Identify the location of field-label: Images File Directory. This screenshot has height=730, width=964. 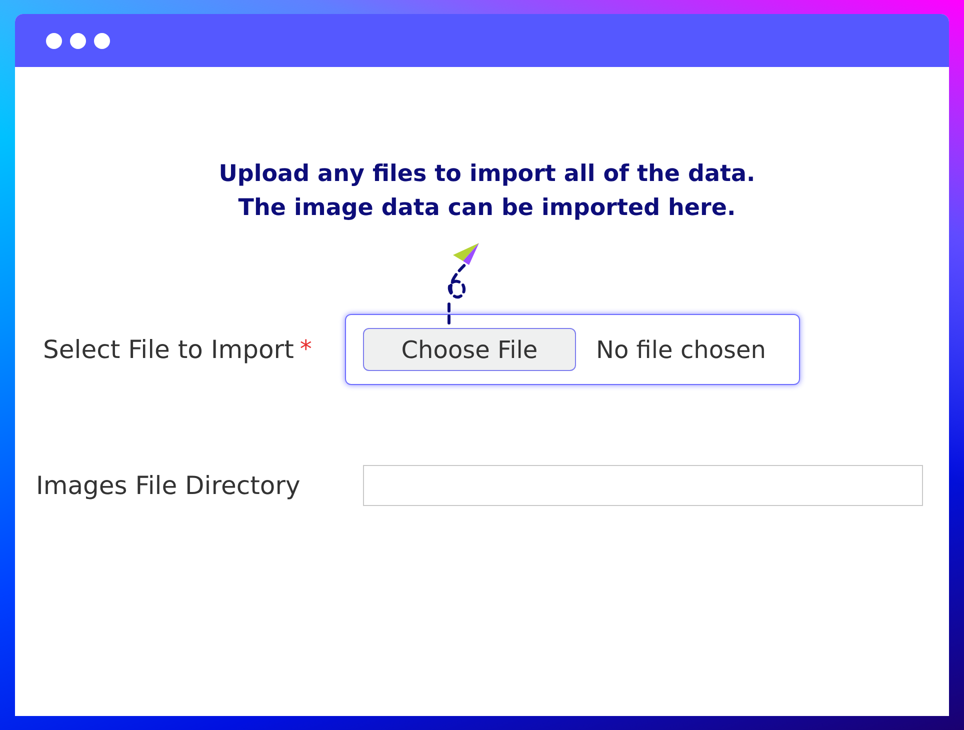
(168, 485).